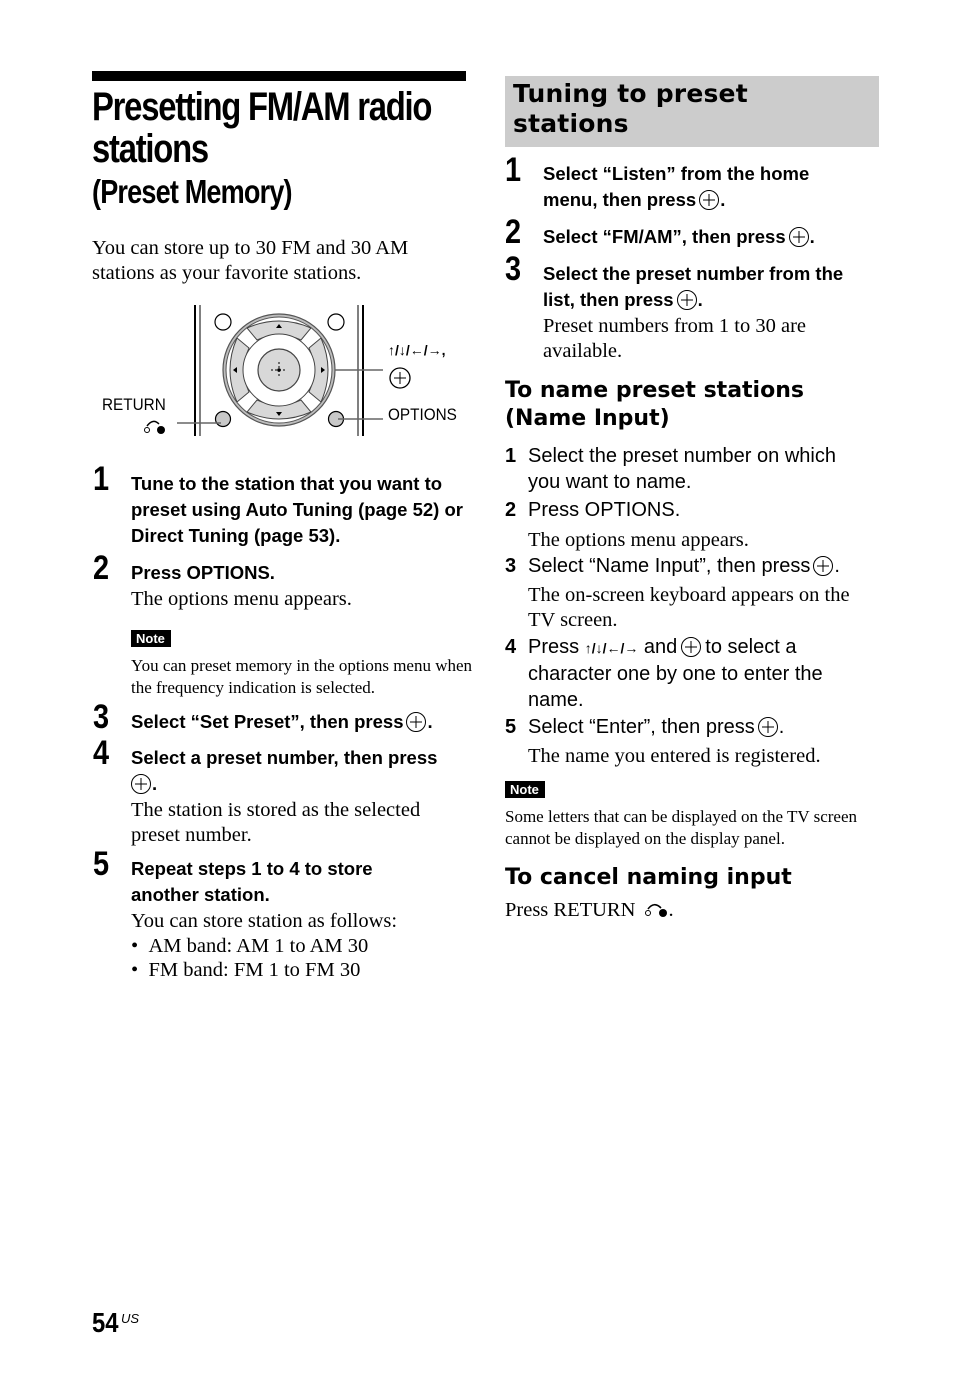 This screenshot has height=1373, width=954. I want to click on heading-text: Select “FM/AM”, then press, so click(664, 236).